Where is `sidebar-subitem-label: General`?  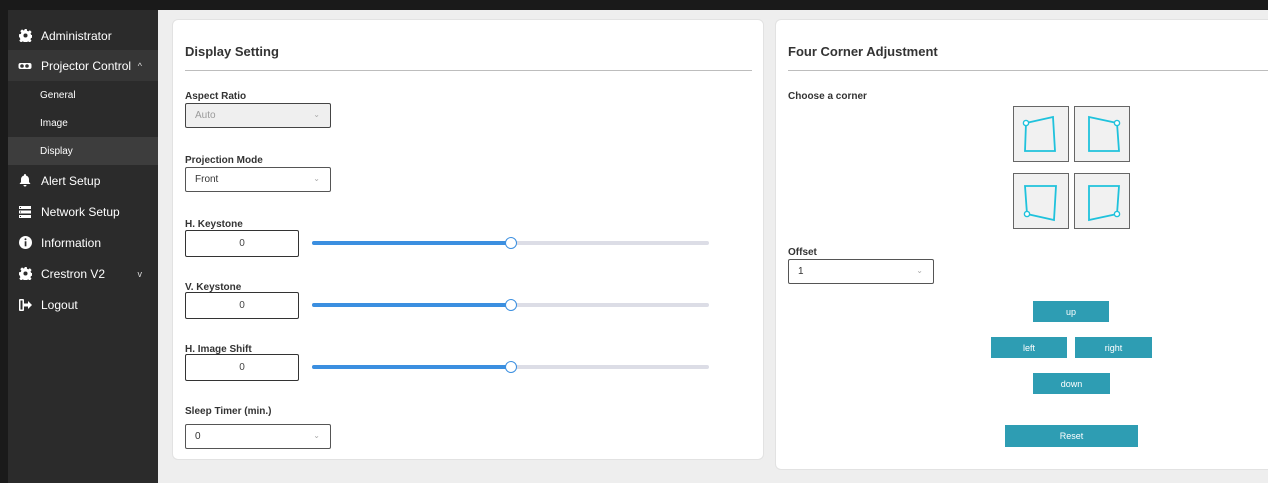 sidebar-subitem-label: General is located at coordinates (58, 95).